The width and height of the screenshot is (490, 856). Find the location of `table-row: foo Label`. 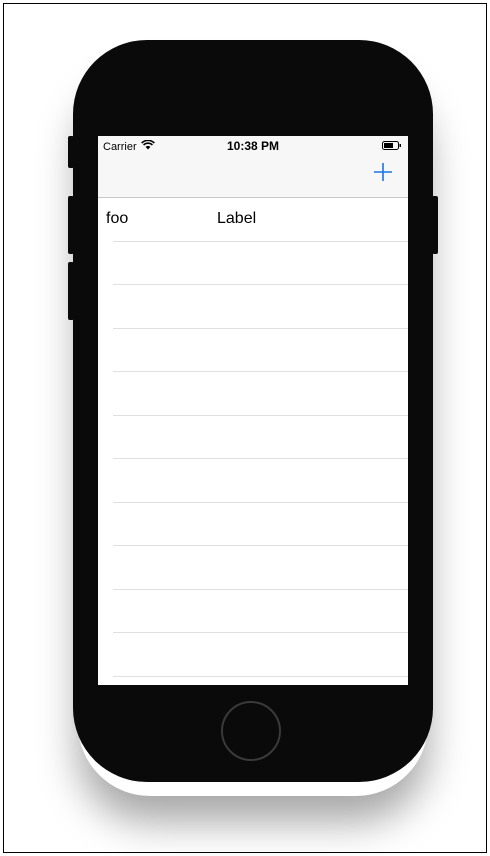

table-row: foo Label is located at coordinates (253, 220).